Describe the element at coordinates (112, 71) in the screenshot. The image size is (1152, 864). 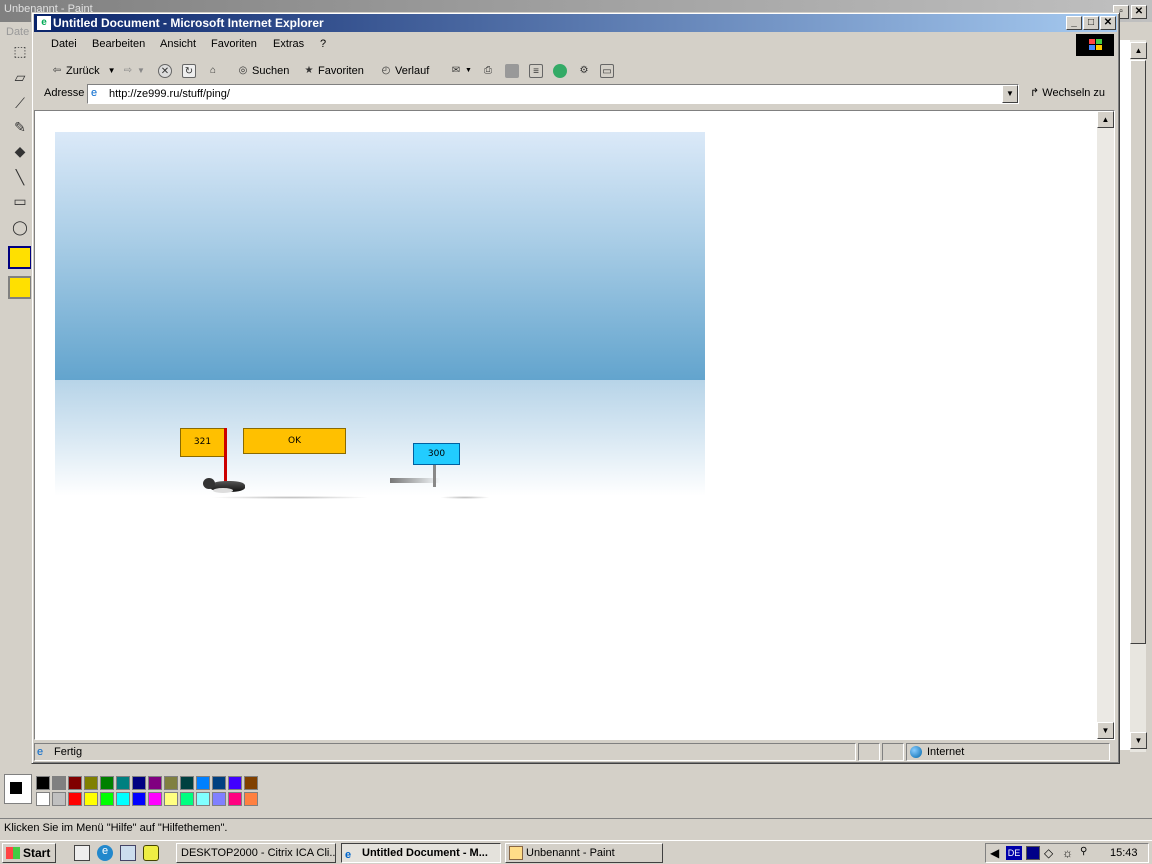
I see `back-dropdown-icon: ▼` at that location.